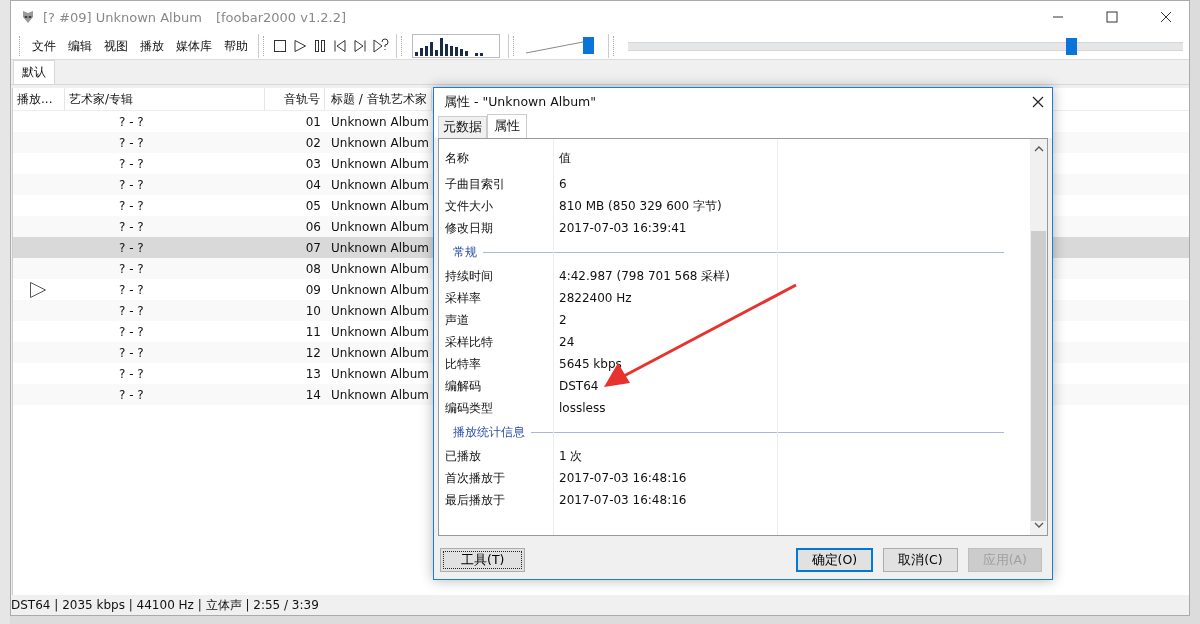 The height and width of the screenshot is (624, 1200). I want to click on track-cell-text: 09, so click(313, 289).